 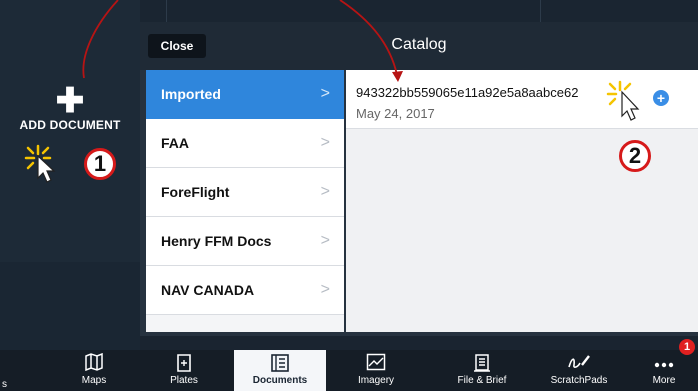 I want to click on tab-label: File & Brief, so click(x=482, y=380).